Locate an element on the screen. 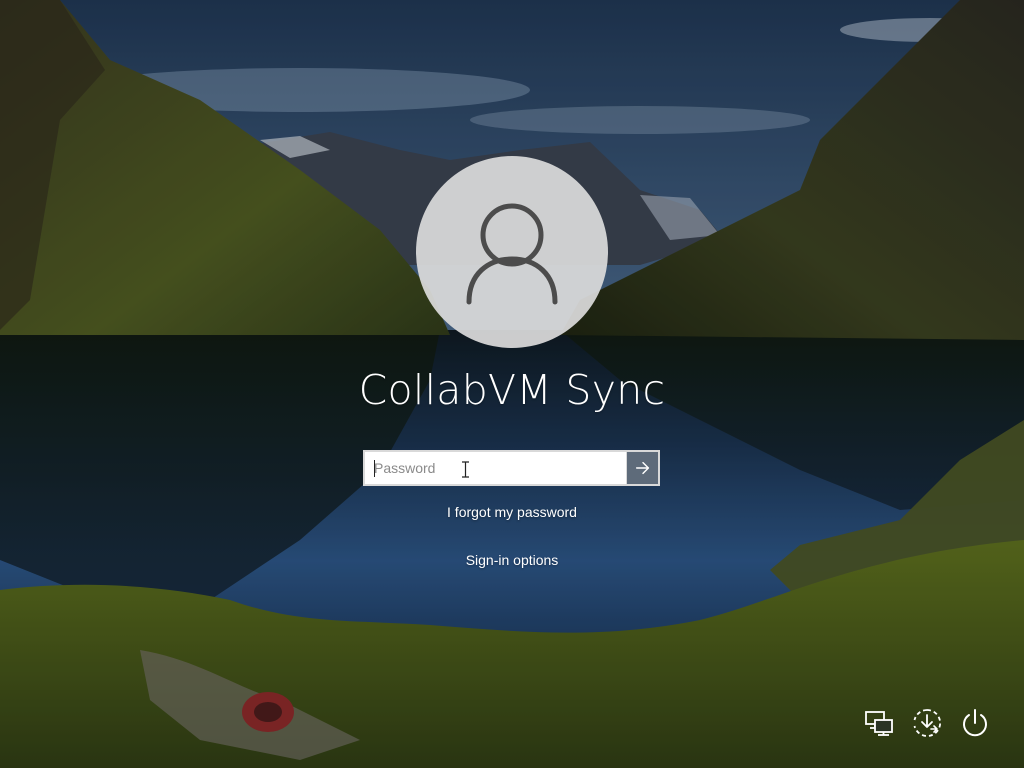  text-caret is located at coordinates (374, 468).